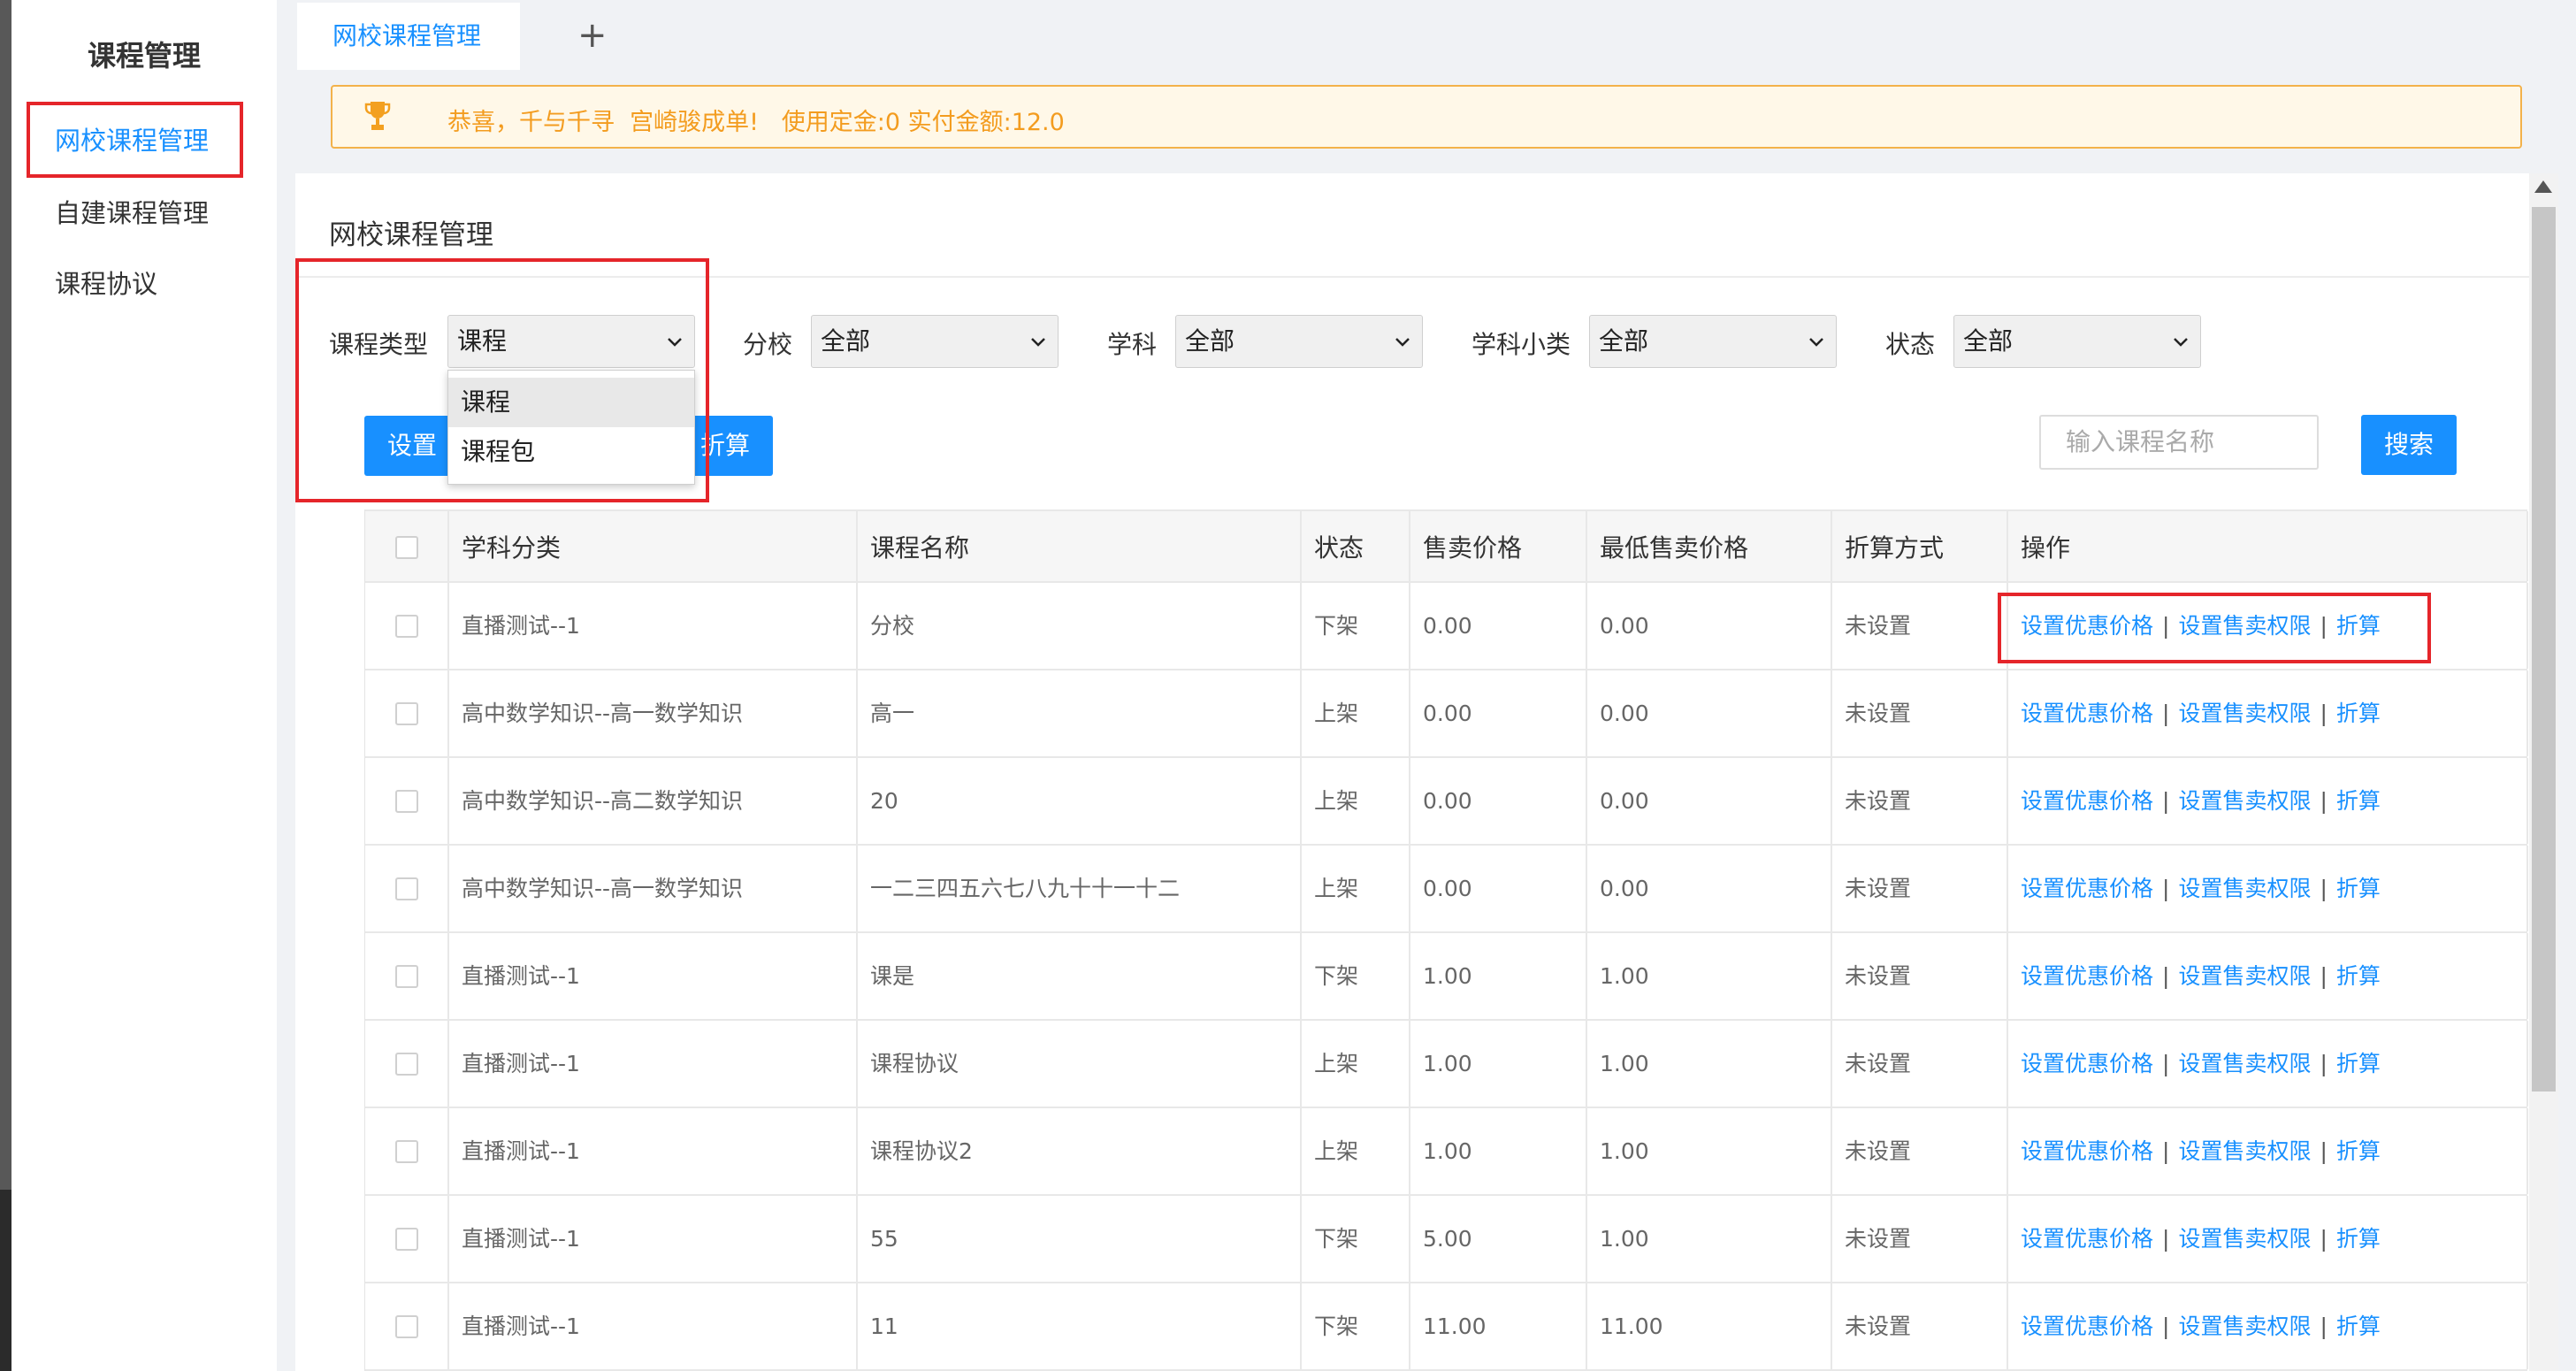  What do you see at coordinates (411, 235) in the screenshot?
I see `page-title: 网校课程管理` at bounding box center [411, 235].